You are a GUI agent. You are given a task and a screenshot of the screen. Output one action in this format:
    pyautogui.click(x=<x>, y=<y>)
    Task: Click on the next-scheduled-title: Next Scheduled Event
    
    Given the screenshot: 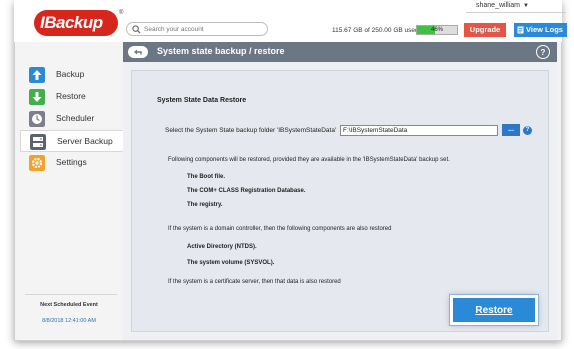 What is the action you would take?
    pyautogui.click(x=69, y=305)
    